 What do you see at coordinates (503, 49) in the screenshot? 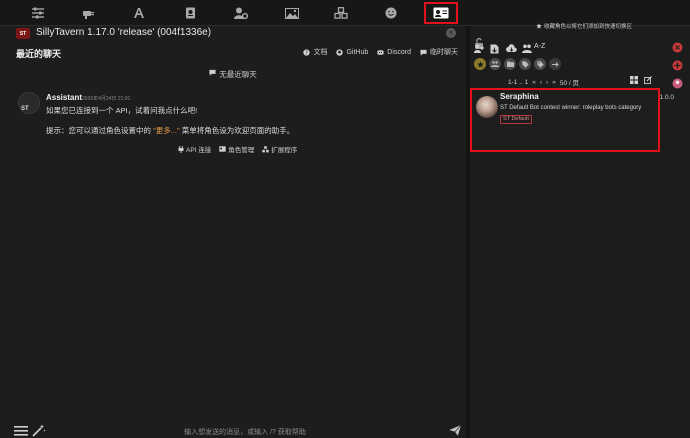
I see `character-toolbar` at bounding box center [503, 49].